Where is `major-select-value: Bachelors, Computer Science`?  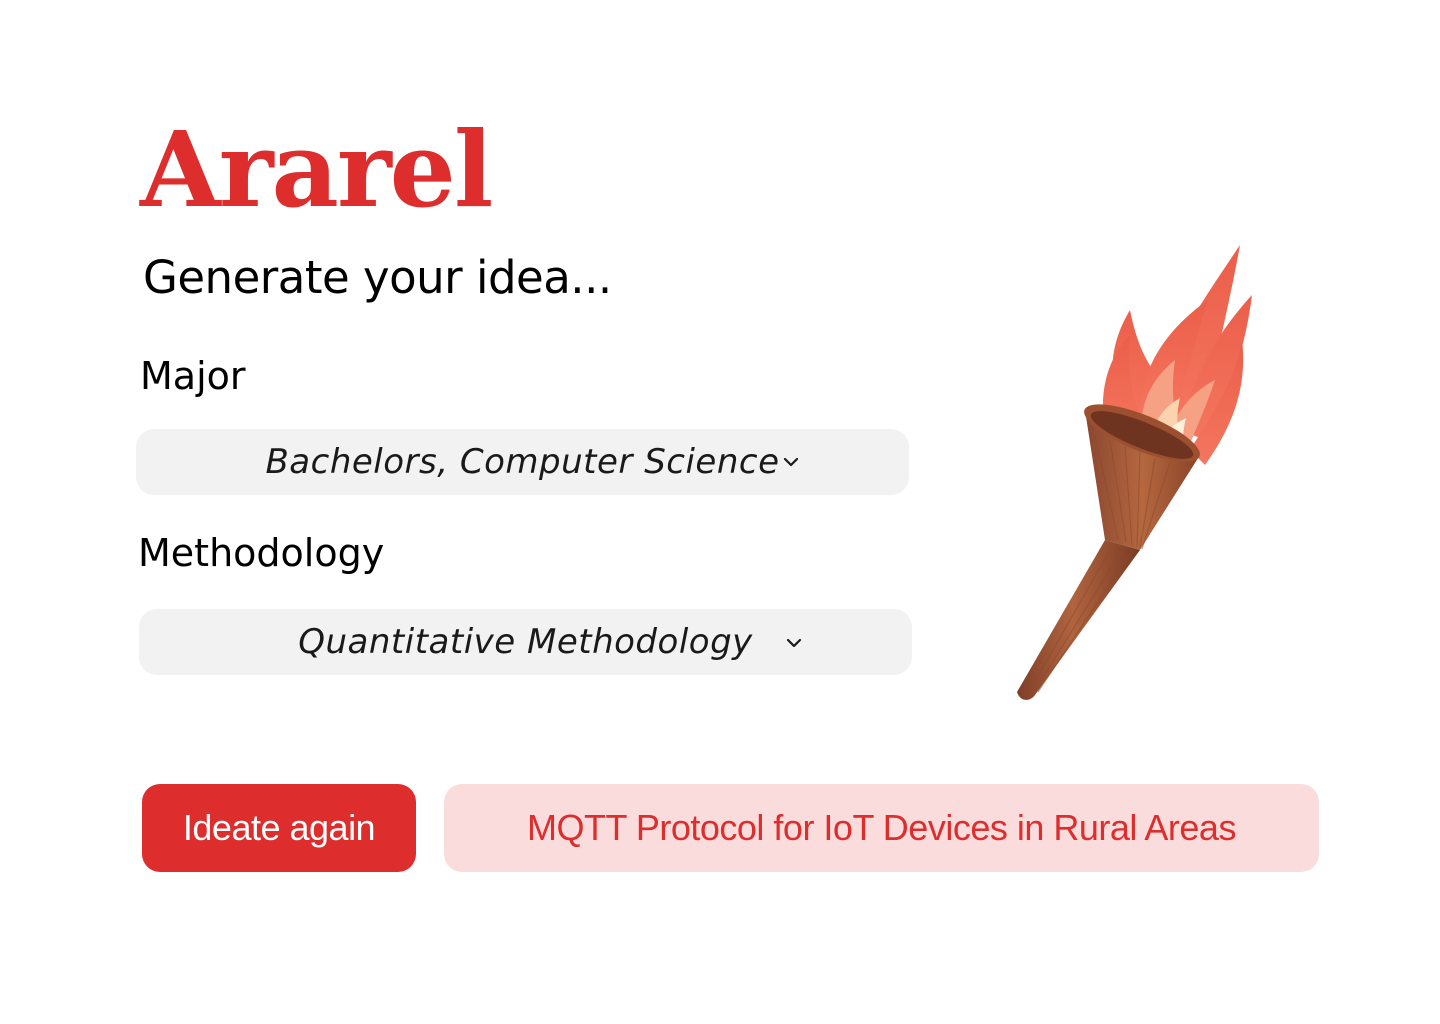 major-select-value: Bachelors, Computer Science is located at coordinates (522, 462).